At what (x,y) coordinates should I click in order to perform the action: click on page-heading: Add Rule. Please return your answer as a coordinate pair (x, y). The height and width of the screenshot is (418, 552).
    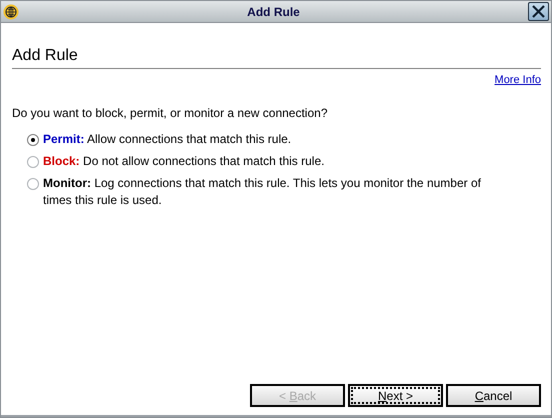
    Looking at the image, I should click on (45, 56).